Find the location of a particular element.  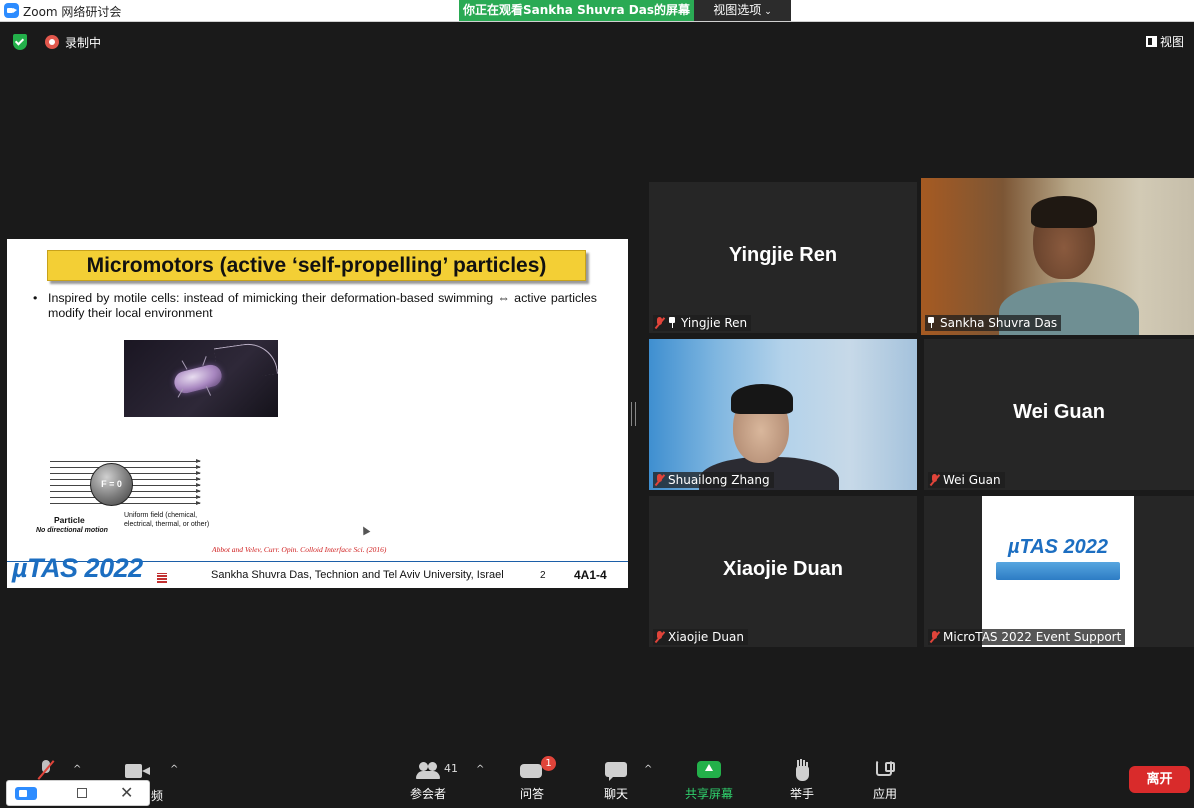

participant-label-text: Xiaojie Duan is located at coordinates (706, 637).